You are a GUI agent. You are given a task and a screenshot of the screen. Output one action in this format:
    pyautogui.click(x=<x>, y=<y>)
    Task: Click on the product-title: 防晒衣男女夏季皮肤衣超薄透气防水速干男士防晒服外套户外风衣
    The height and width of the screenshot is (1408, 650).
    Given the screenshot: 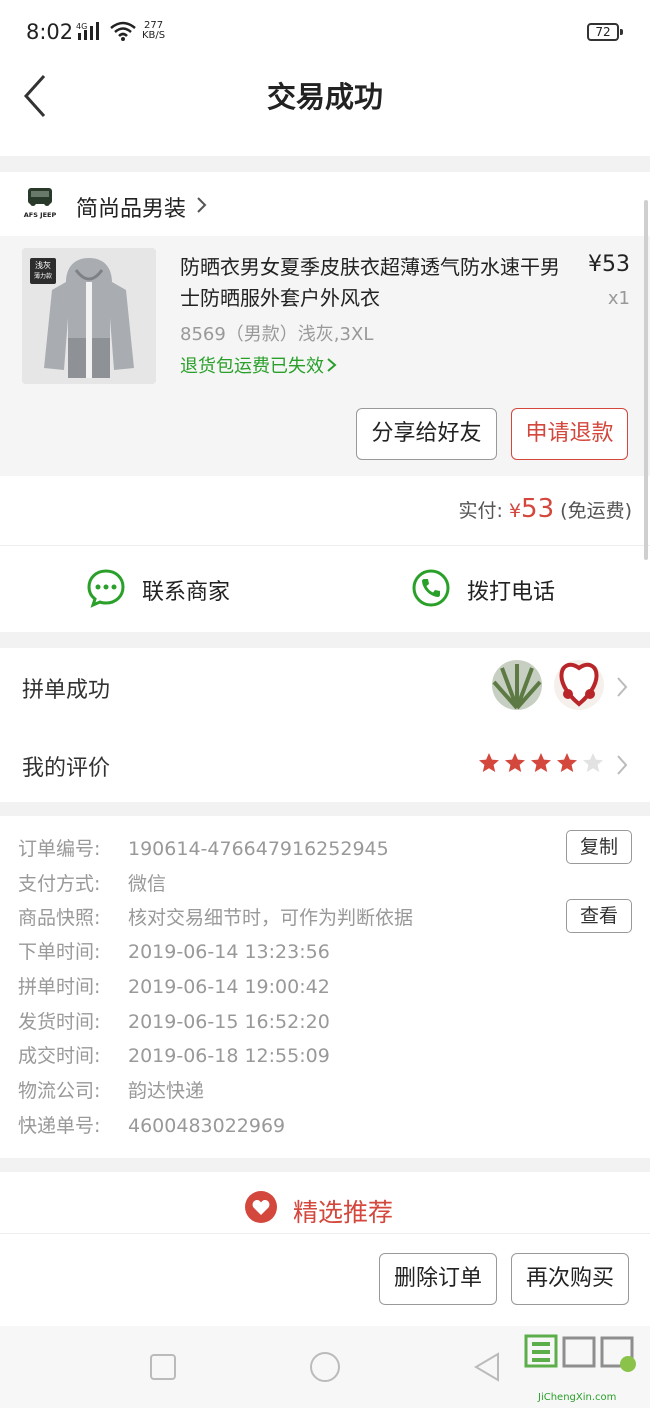 What is the action you would take?
    pyautogui.click(x=375, y=283)
    